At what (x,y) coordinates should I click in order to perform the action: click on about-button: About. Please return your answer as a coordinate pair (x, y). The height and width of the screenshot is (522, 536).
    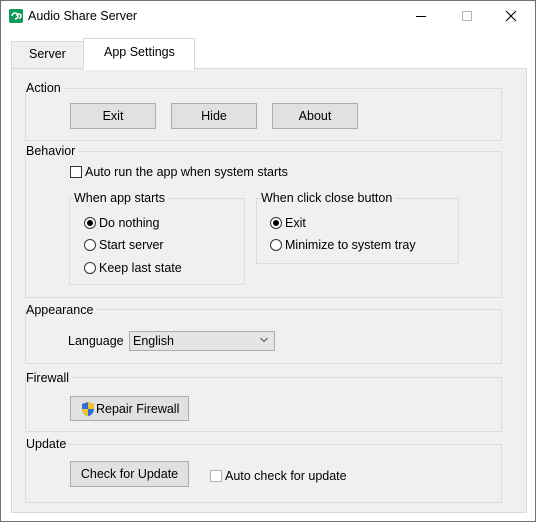
    Looking at the image, I should click on (315, 116).